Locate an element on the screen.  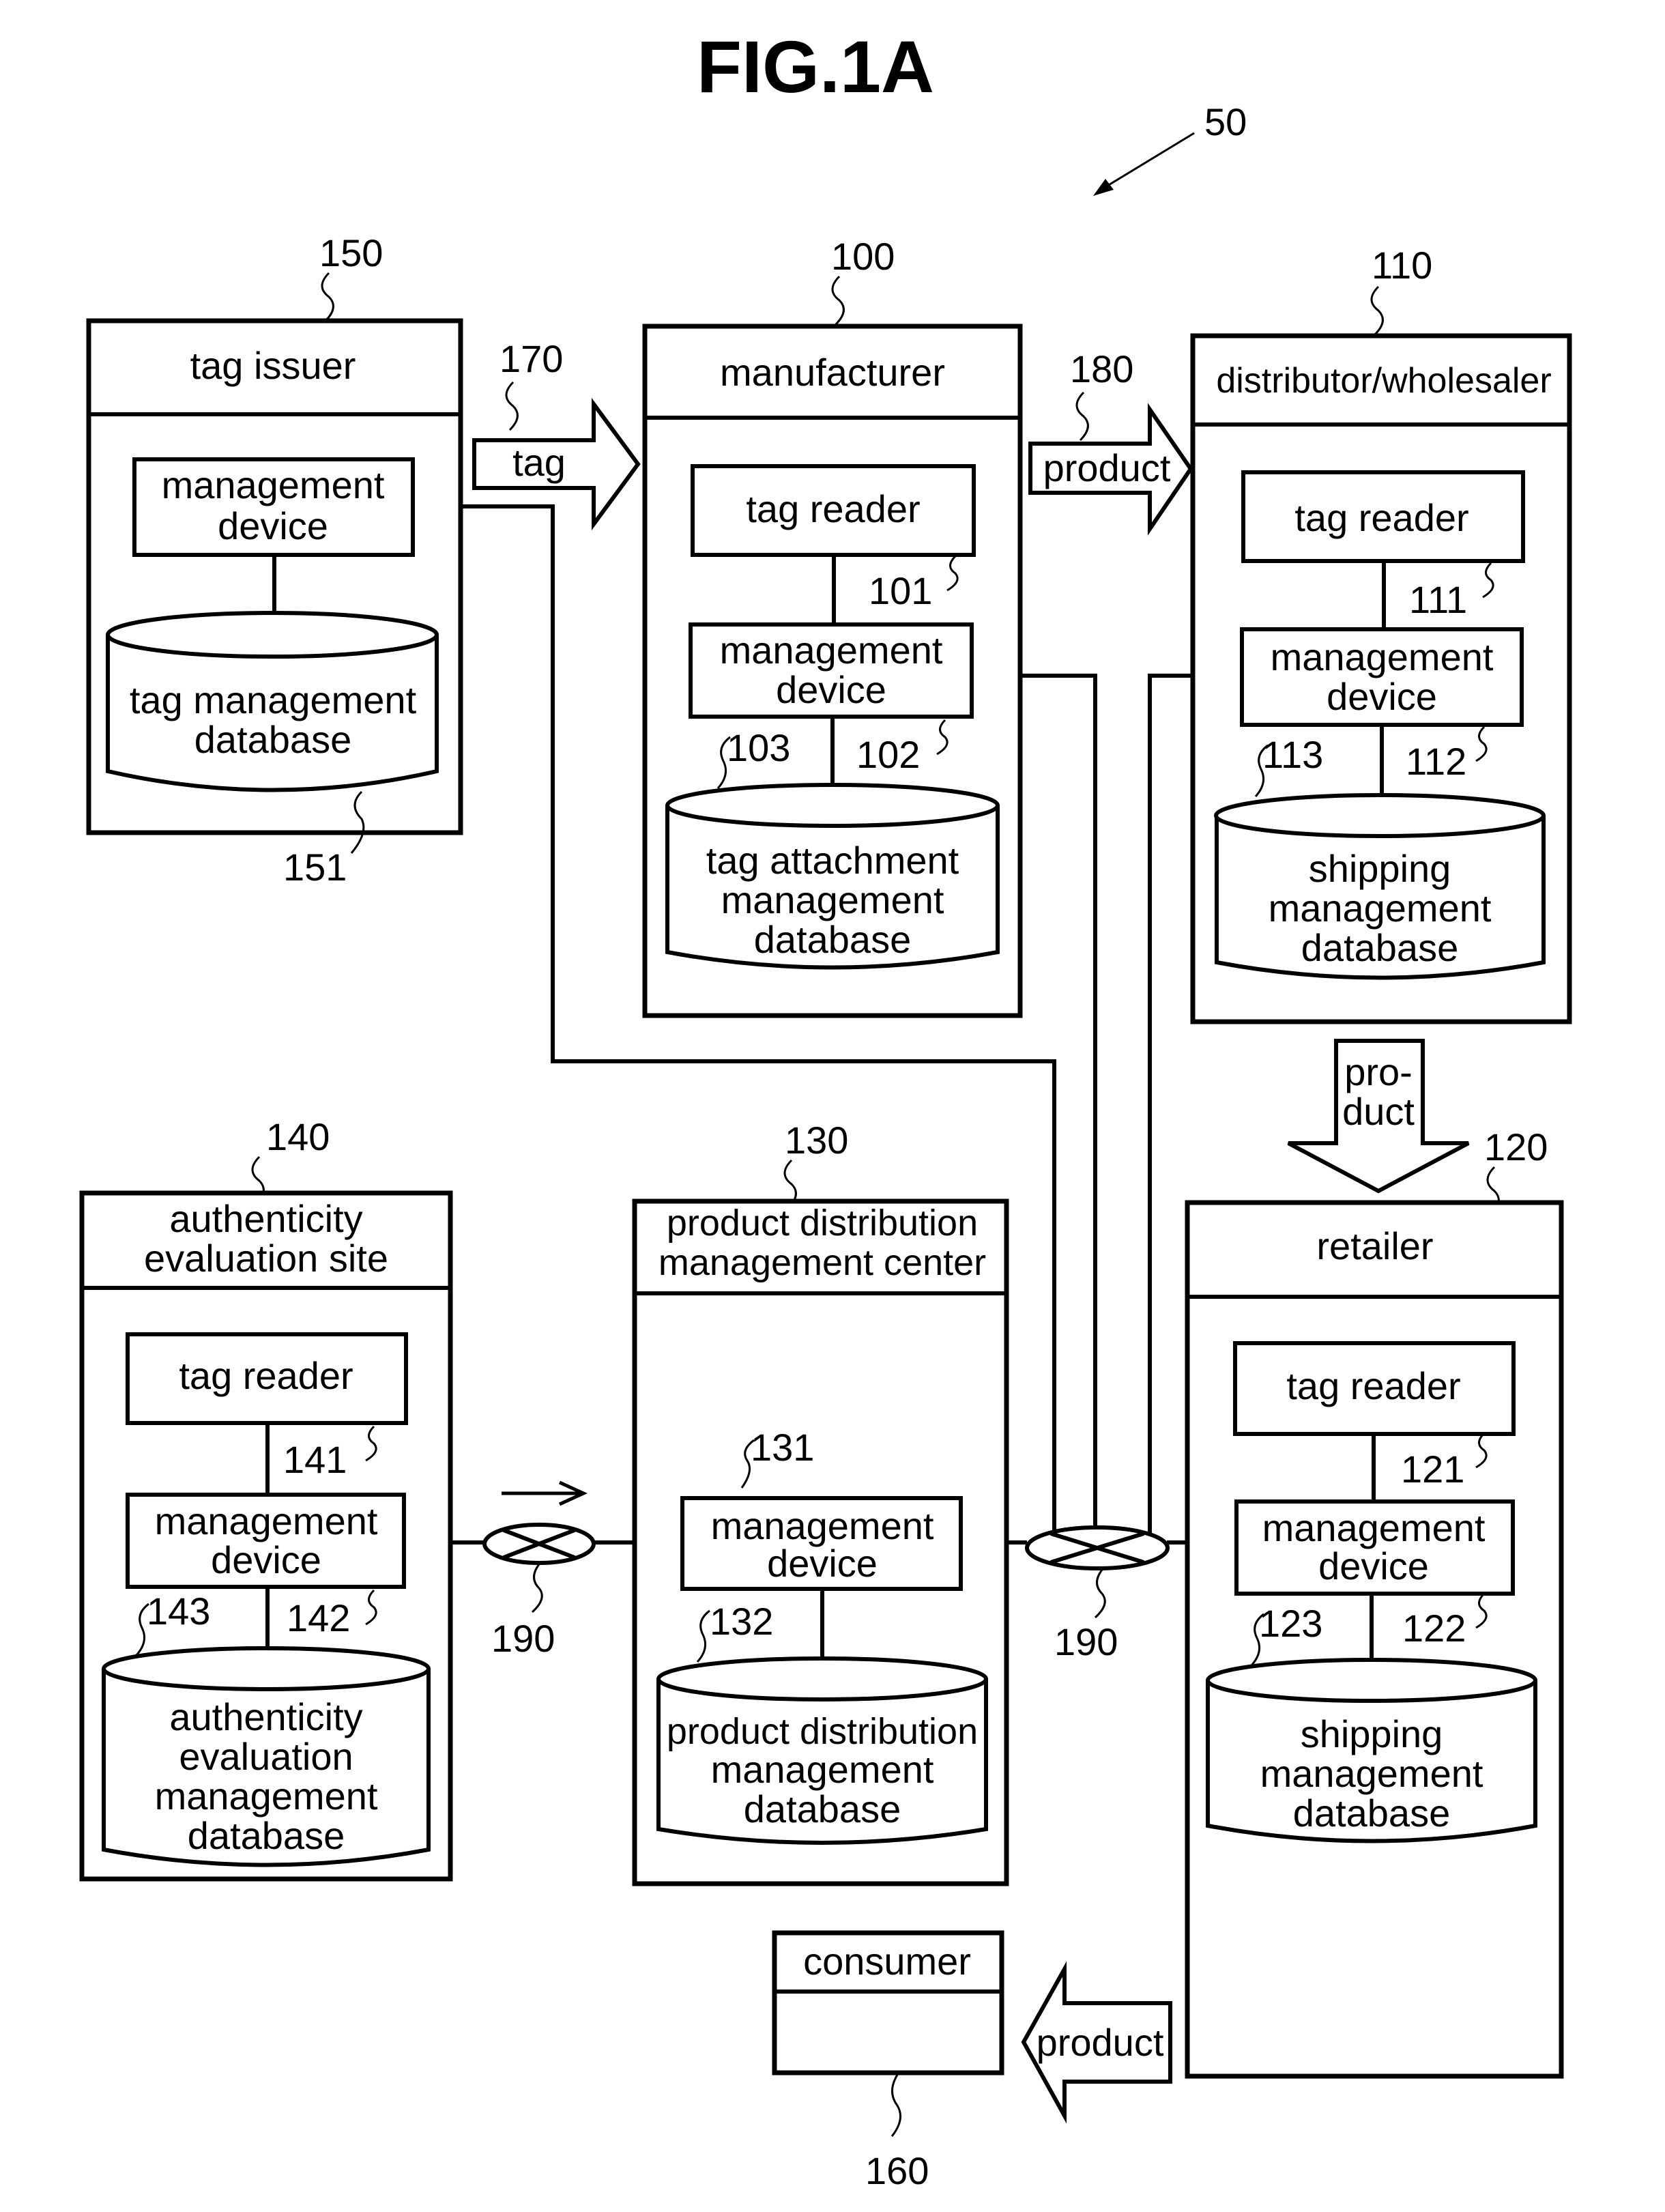
consumer-block: consumer 160 is located at coordinates (888, 2061).